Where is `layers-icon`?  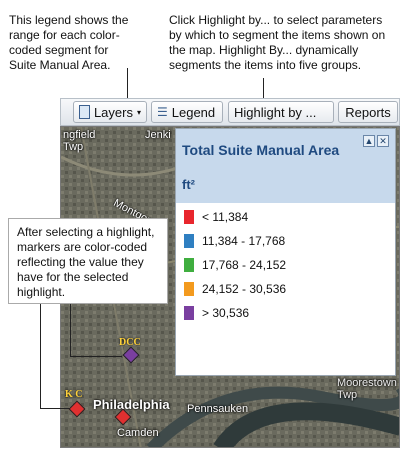 layers-icon is located at coordinates (84, 112).